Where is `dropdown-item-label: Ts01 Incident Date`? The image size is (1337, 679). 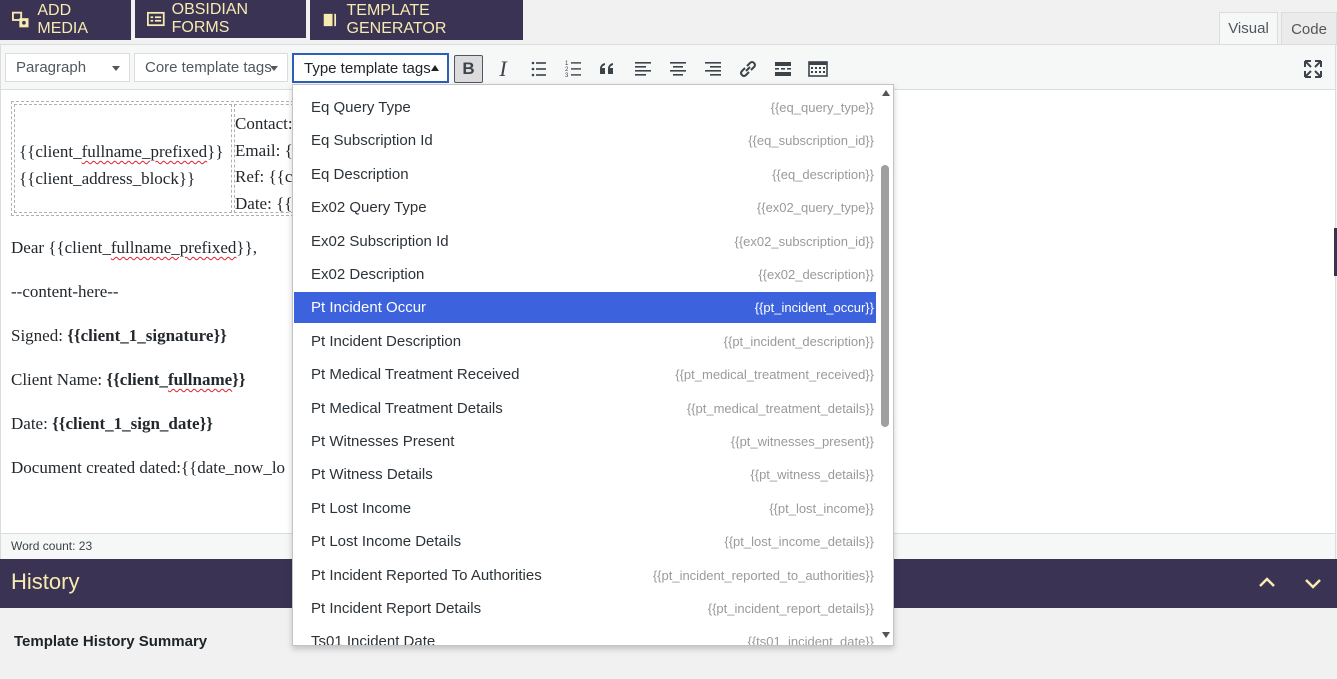 dropdown-item-label: Ts01 Incident Date is located at coordinates (373, 639).